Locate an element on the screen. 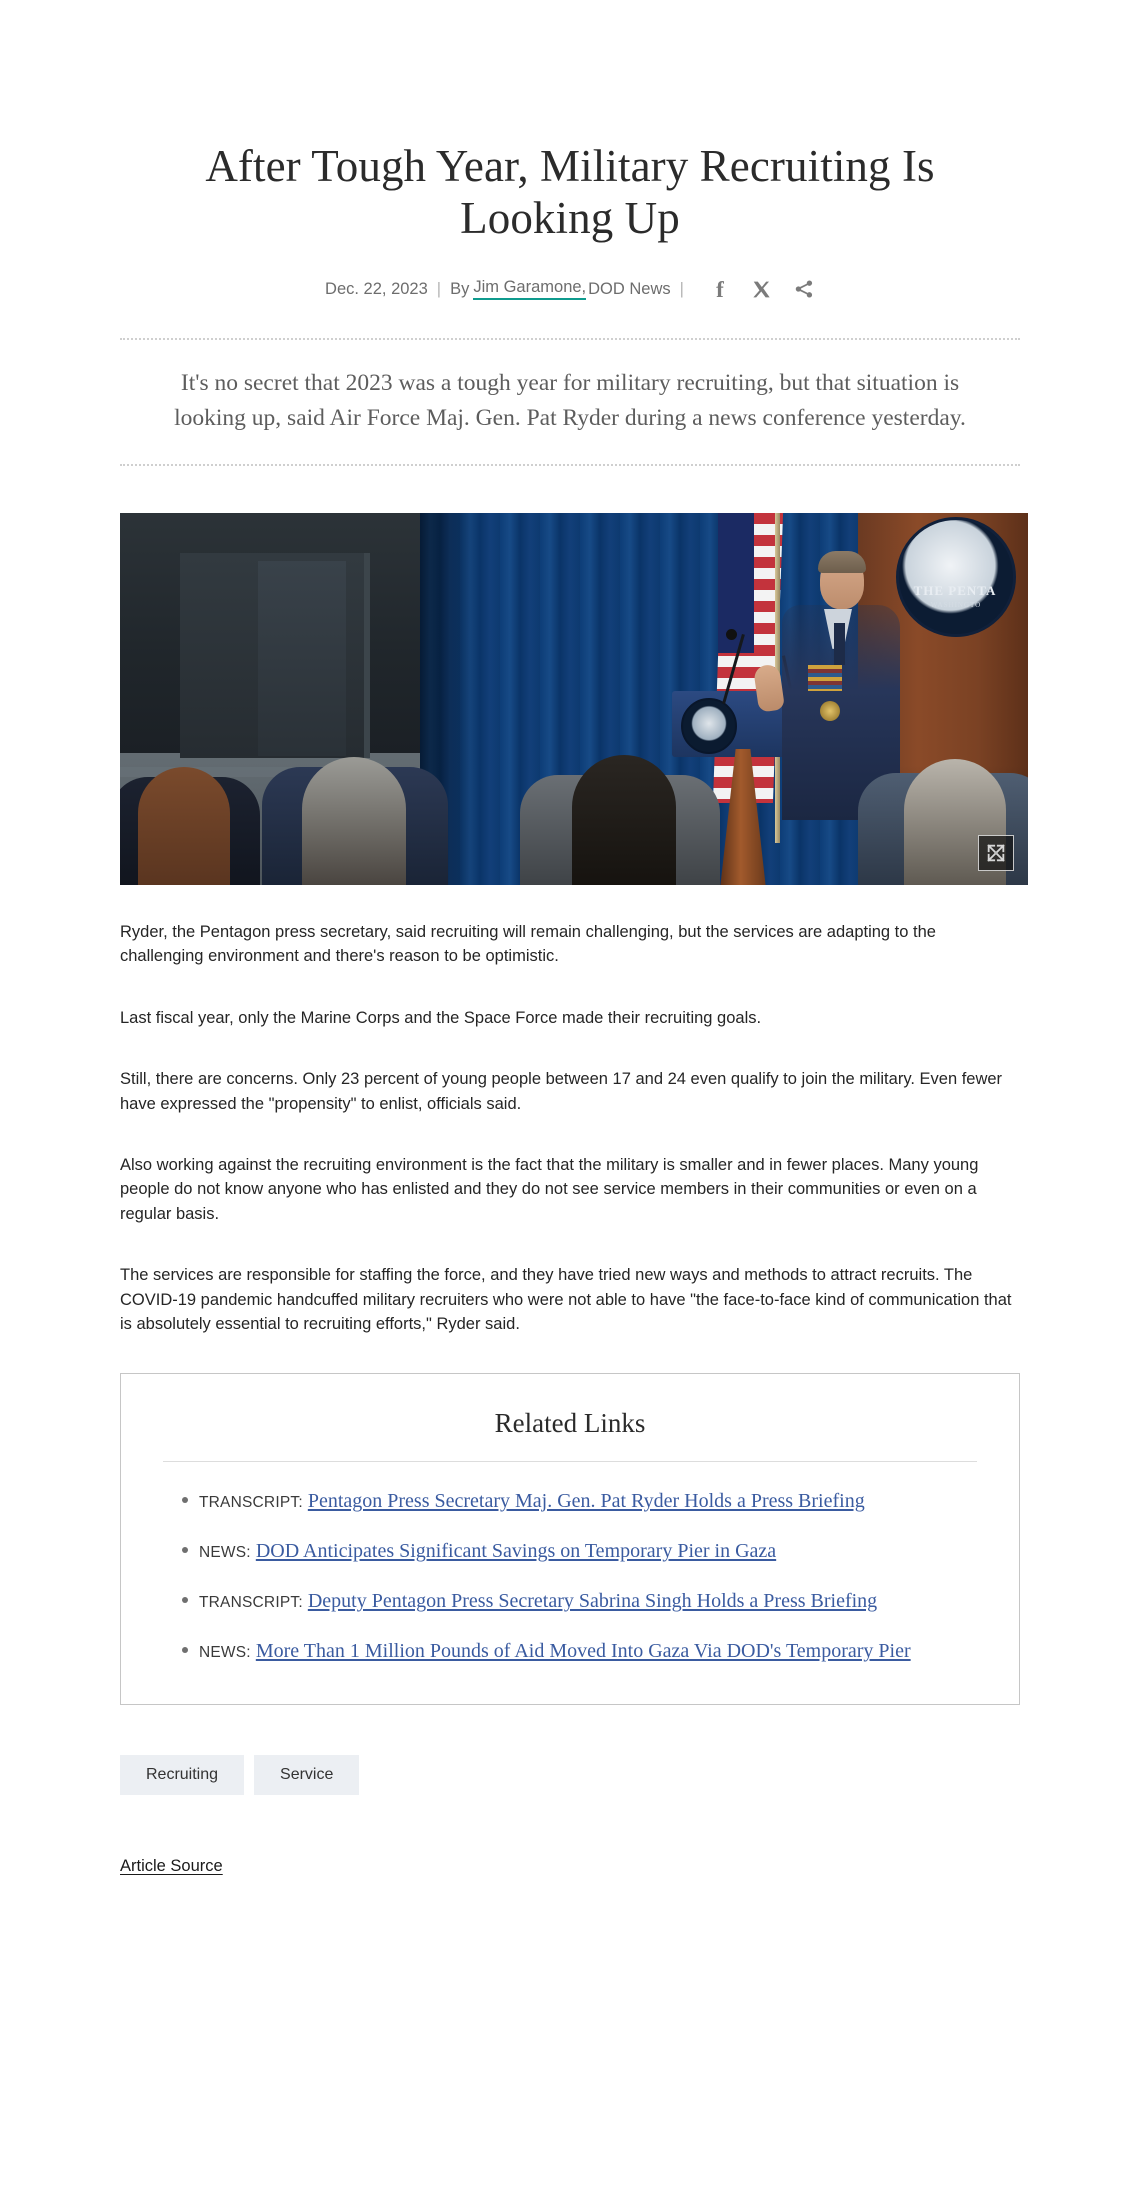 This screenshot has width=1140, height=2206. photo-illustration: THE PENTA WASHINGTO is located at coordinates (574, 698).